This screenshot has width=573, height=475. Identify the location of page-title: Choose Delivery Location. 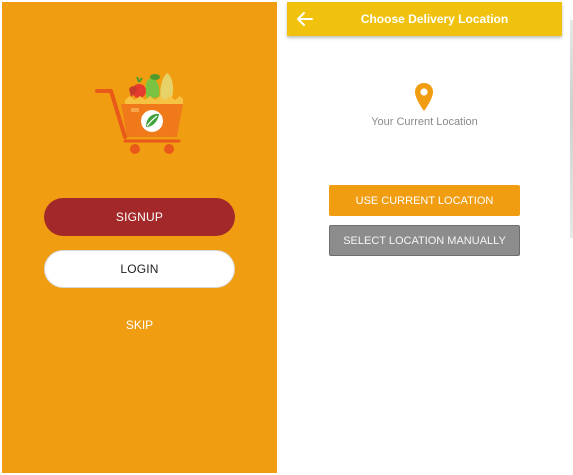
(434, 19).